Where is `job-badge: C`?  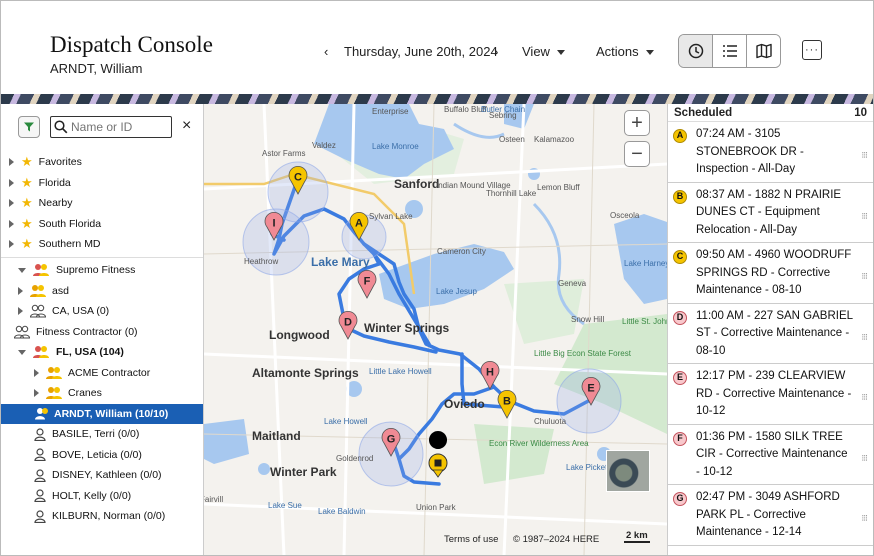 job-badge: C is located at coordinates (680, 257).